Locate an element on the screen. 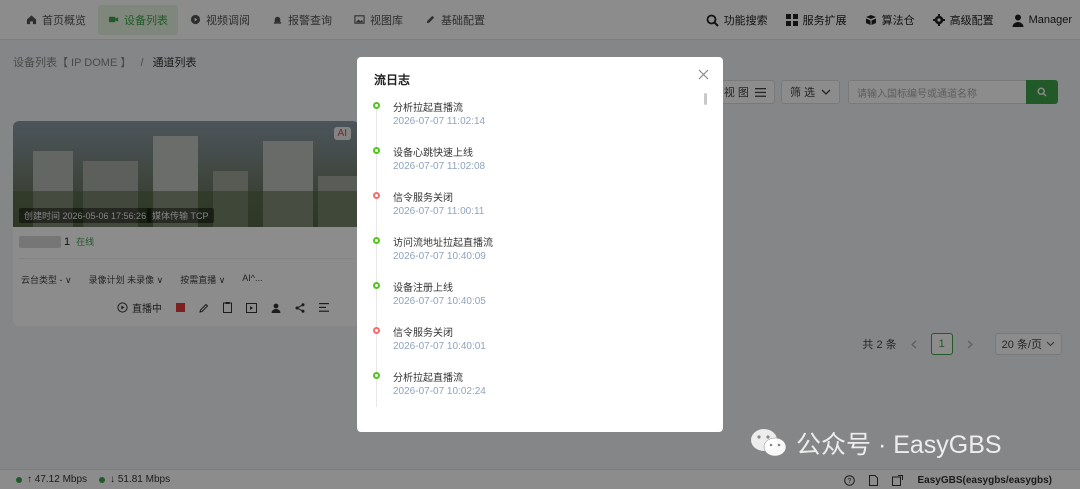  wechat-watermark: 公众号 · EasyGBS is located at coordinates (876, 443).